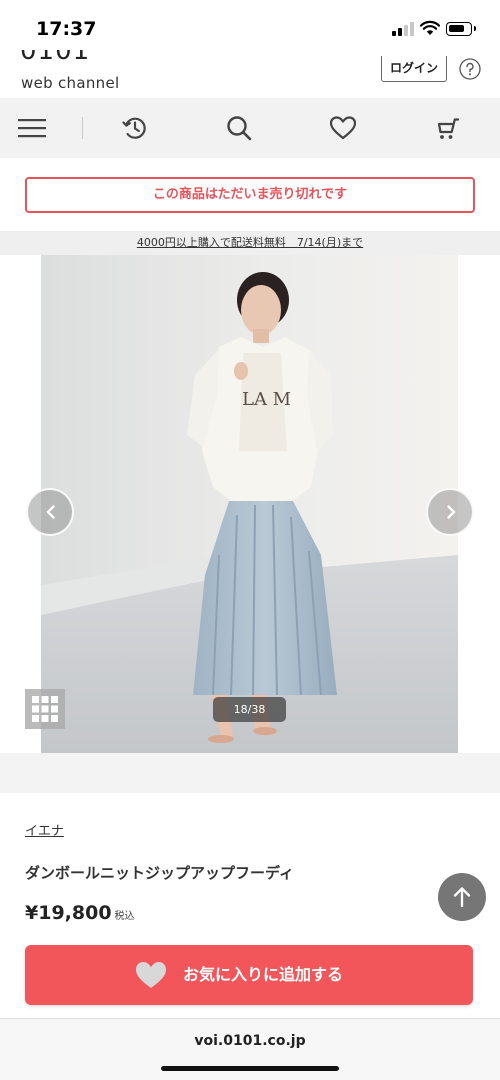  Describe the element at coordinates (447, 128) in the screenshot. I see `cart-icon` at that location.